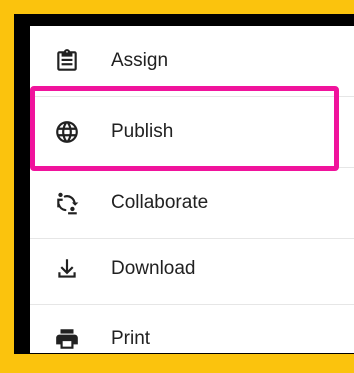 The width and height of the screenshot is (354, 373). What do you see at coordinates (67, 203) in the screenshot?
I see `collaborate-icon` at bounding box center [67, 203].